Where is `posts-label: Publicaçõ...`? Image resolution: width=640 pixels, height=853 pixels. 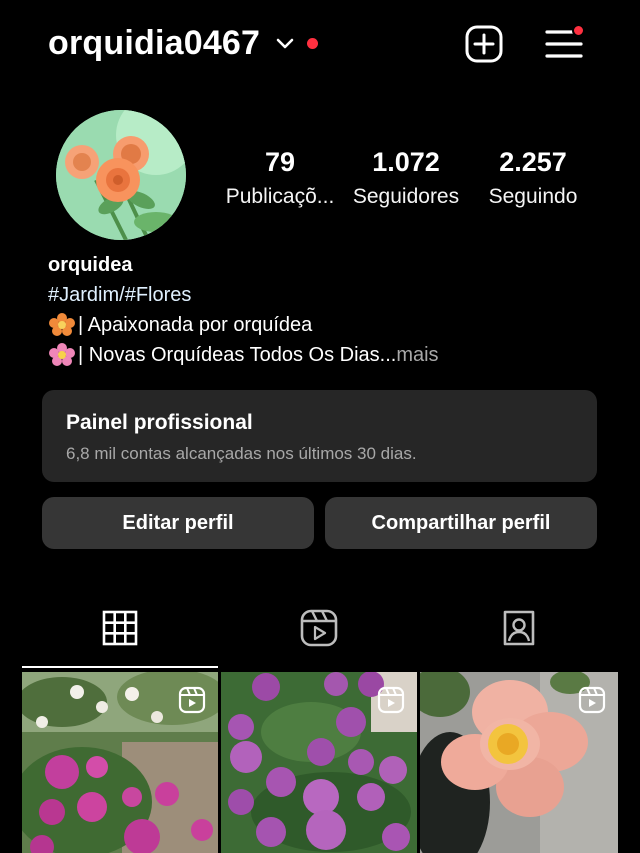
posts-label: Publicaçõ... is located at coordinates (280, 196).